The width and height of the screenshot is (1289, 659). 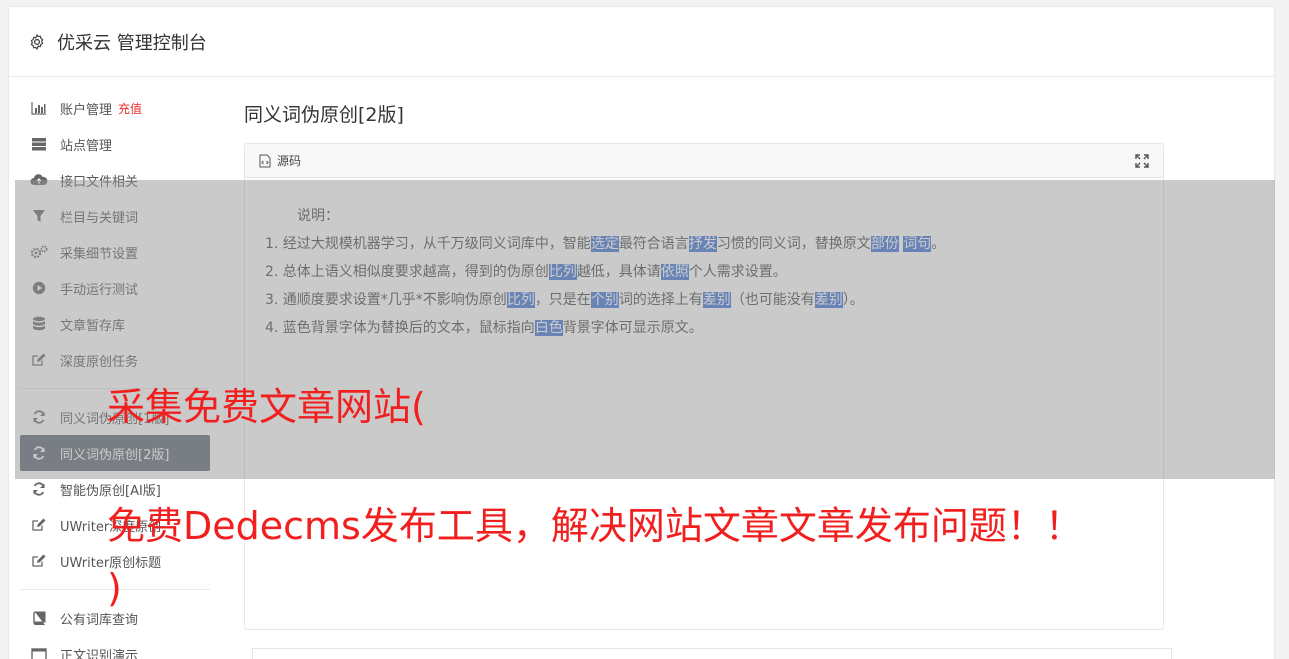 I want to click on refresh-icon, so click(x=39, y=489).